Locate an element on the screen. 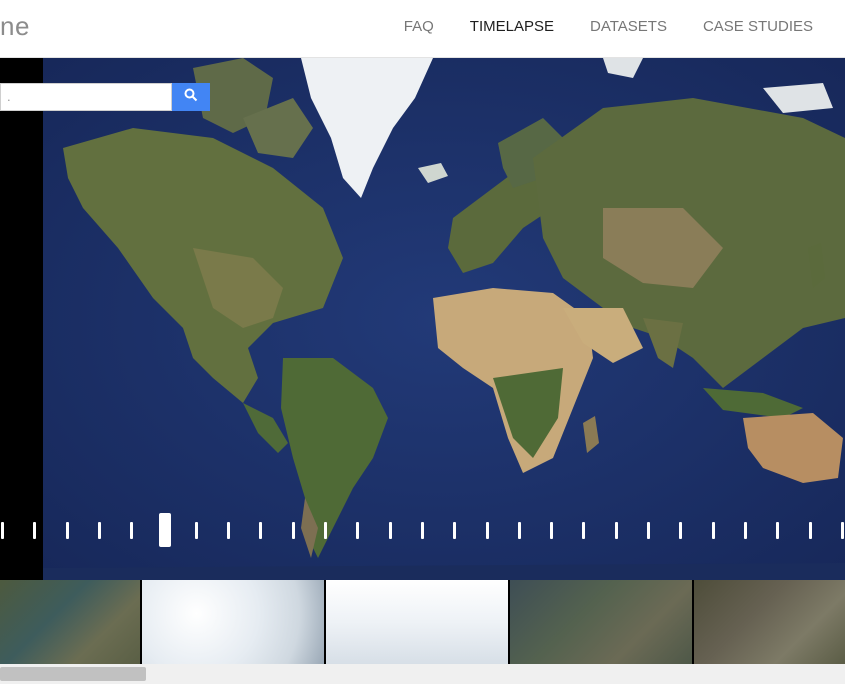 This screenshot has height=684, width=845. search-input: . is located at coordinates (86, 97).